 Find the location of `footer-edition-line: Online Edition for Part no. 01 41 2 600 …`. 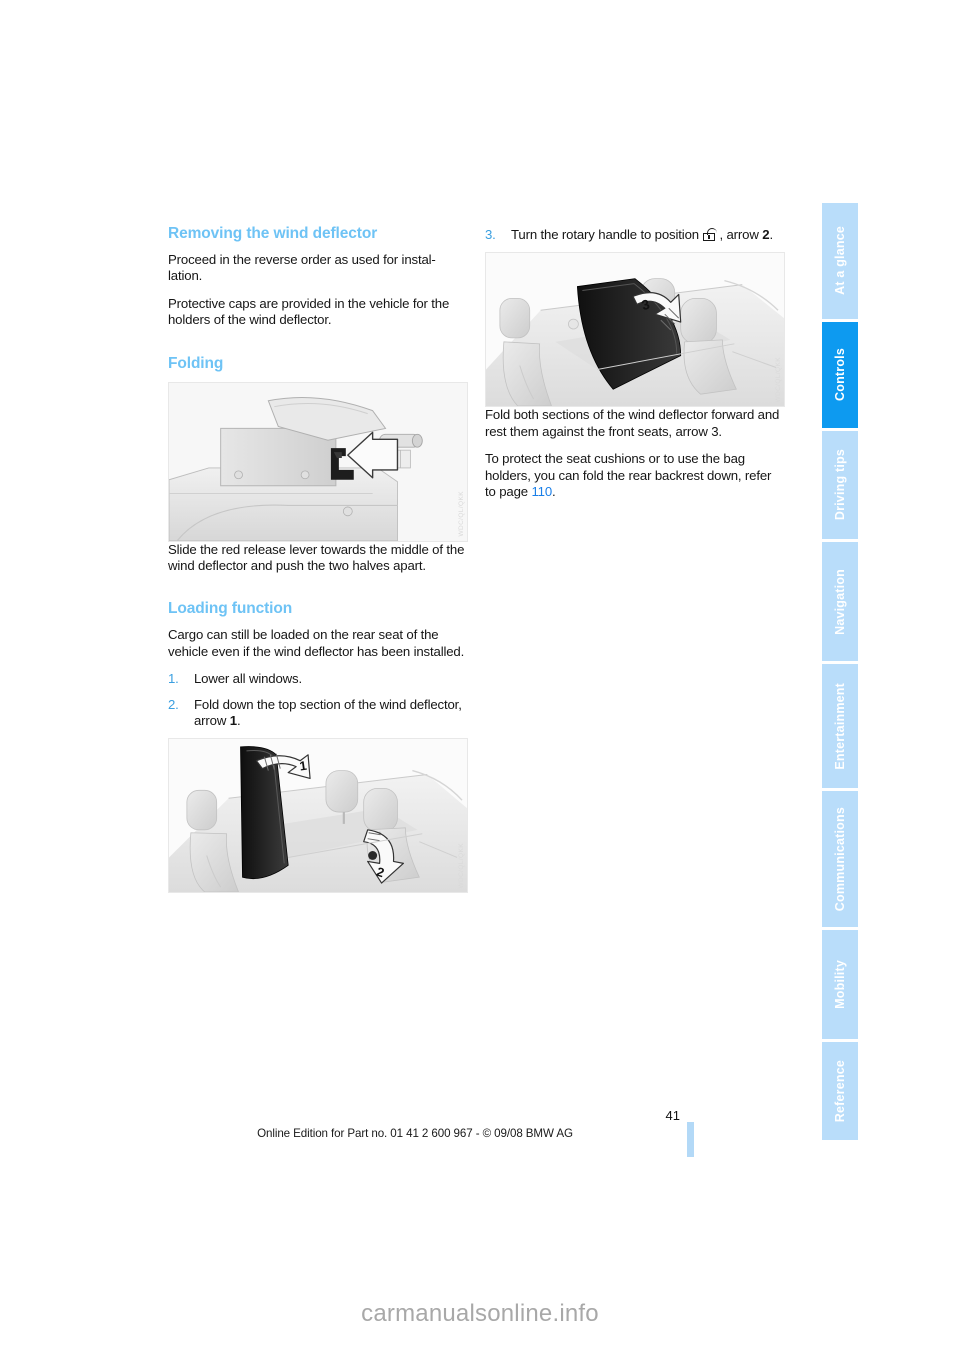

footer-edition-line: Online Edition for Part no. 01 41 2 600 … is located at coordinates (415, 1133).